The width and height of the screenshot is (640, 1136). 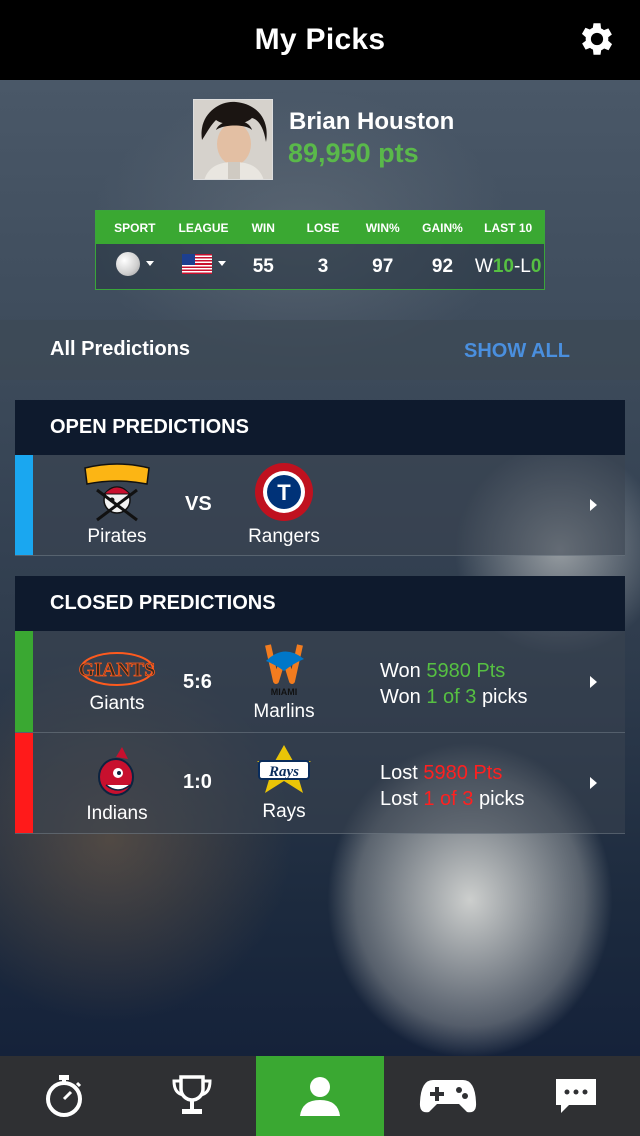 What do you see at coordinates (454, 684) in the screenshot?
I see `result-summary: Won 5980 Pts Won 1 of 3 picks` at bounding box center [454, 684].